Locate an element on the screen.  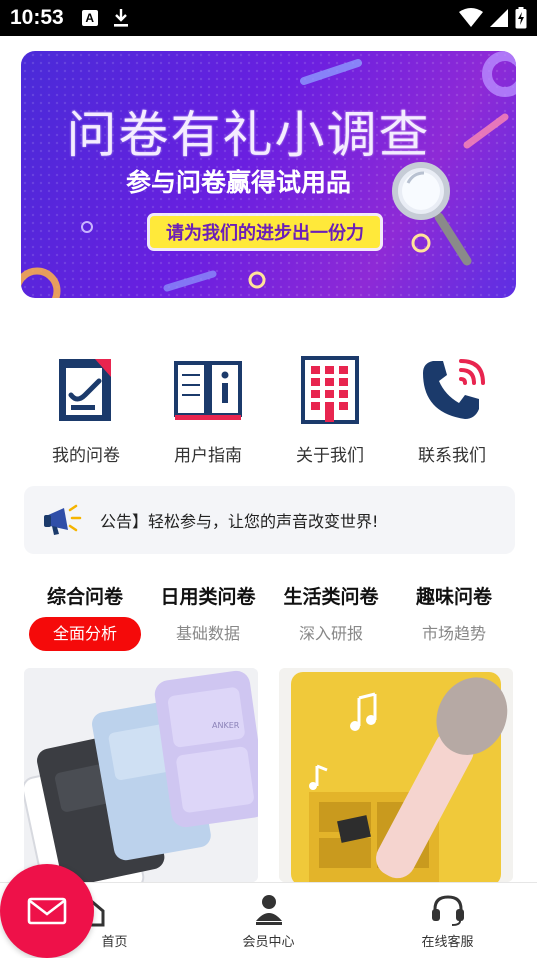
category-title: 综合问卷 is located at coordinates (84, 597).